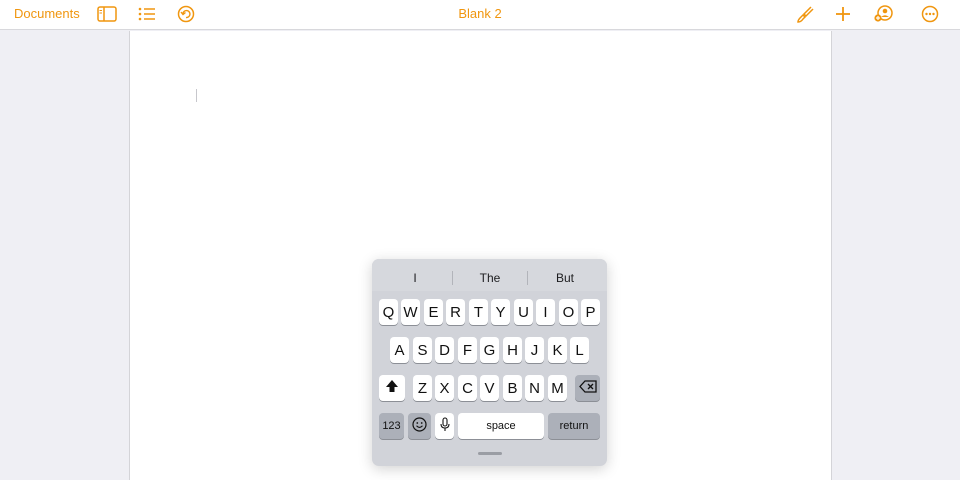  What do you see at coordinates (433, 312) in the screenshot?
I see `key-e: E` at bounding box center [433, 312].